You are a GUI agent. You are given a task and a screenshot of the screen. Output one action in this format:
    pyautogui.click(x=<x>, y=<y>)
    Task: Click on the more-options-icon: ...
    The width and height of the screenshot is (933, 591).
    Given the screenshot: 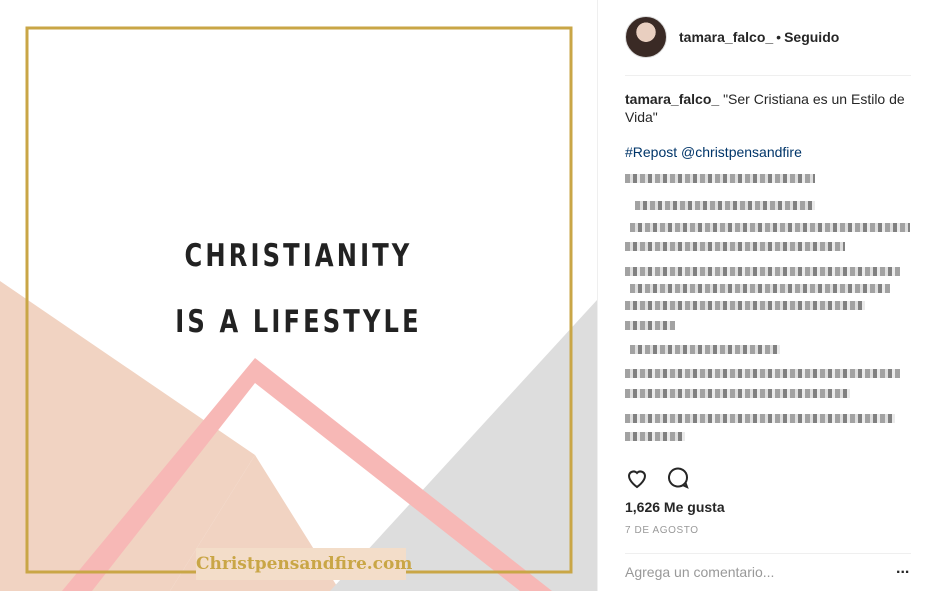 What is the action you would take?
    pyautogui.click(x=902, y=569)
    